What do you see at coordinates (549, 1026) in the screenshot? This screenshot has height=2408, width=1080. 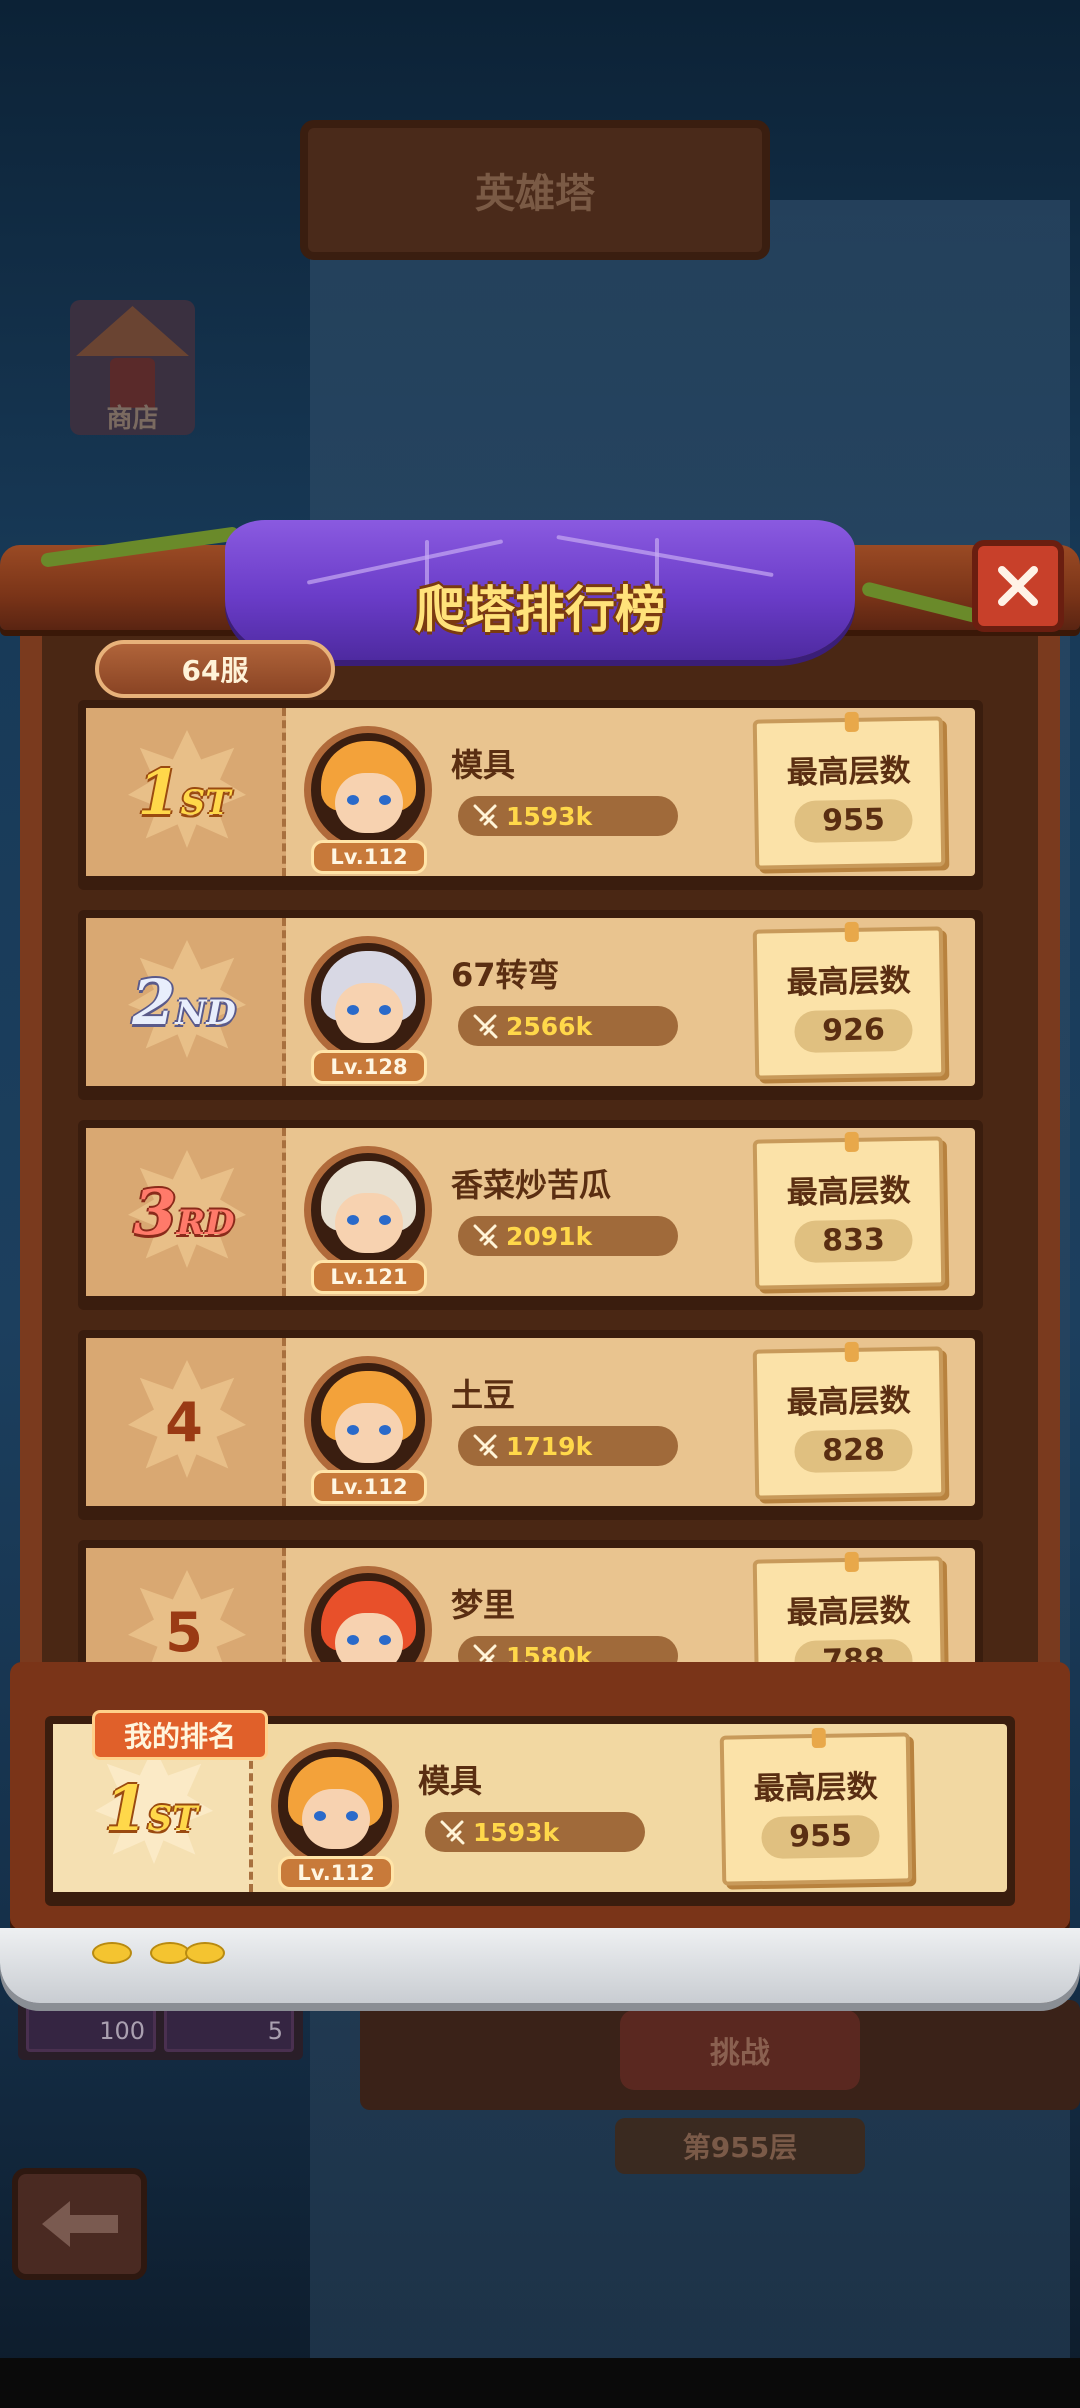 I see `power-value: 2566k` at bounding box center [549, 1026].